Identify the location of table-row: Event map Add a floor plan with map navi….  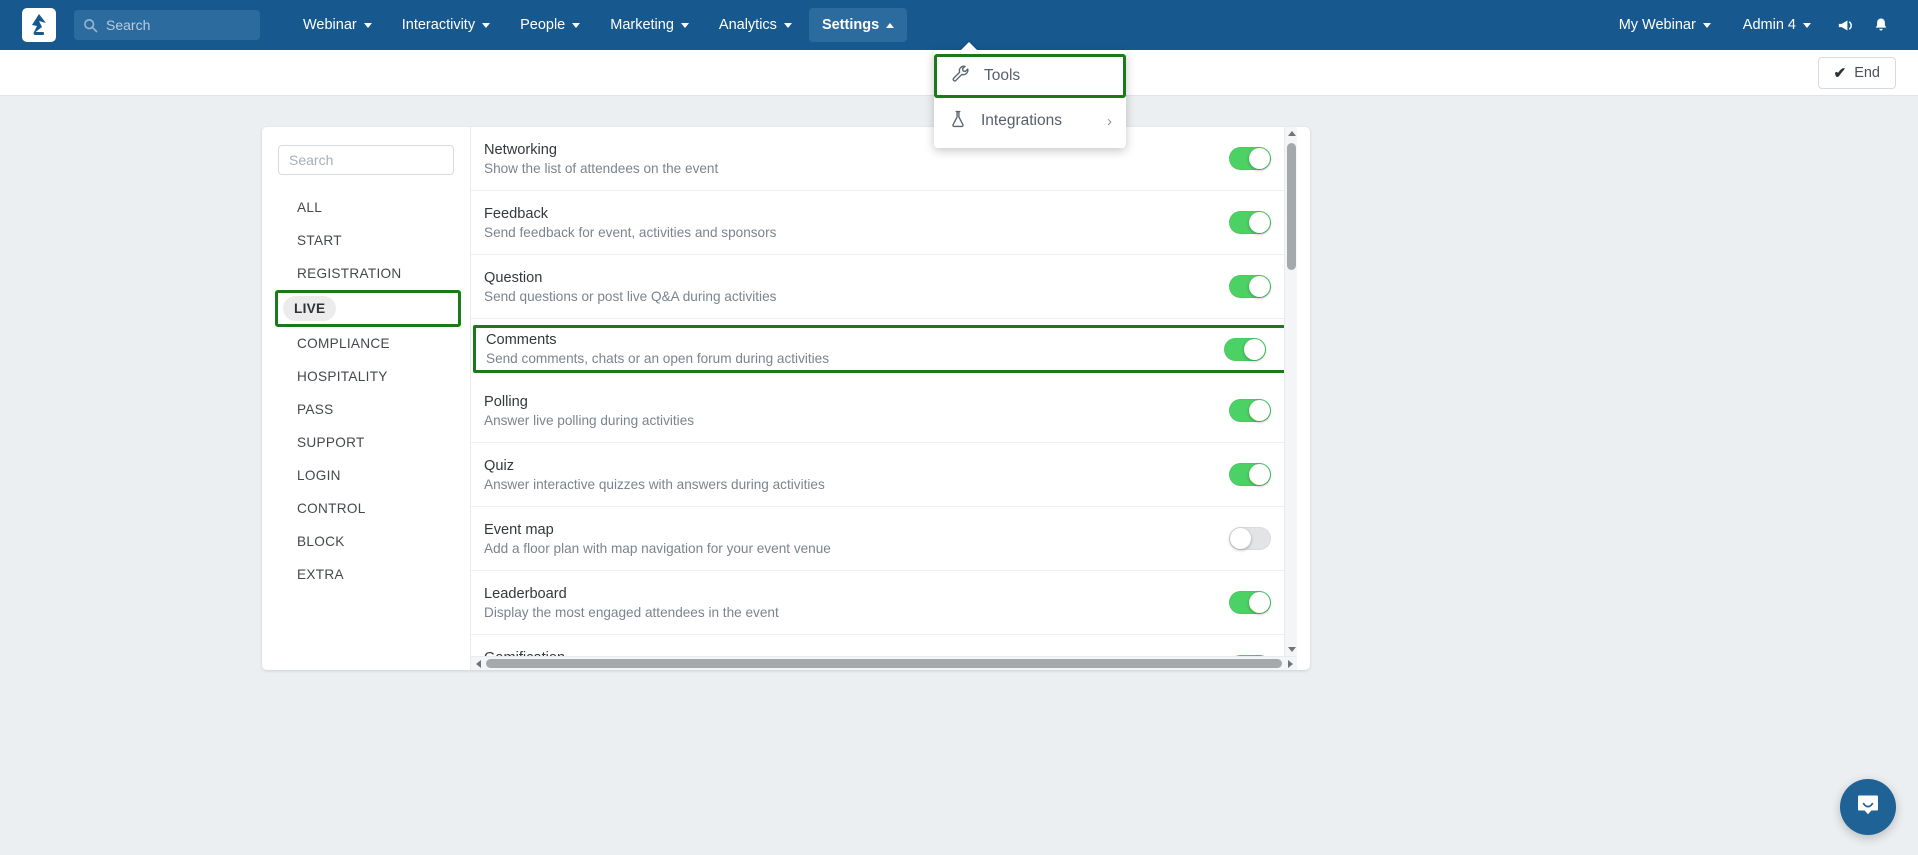
(884, 539).